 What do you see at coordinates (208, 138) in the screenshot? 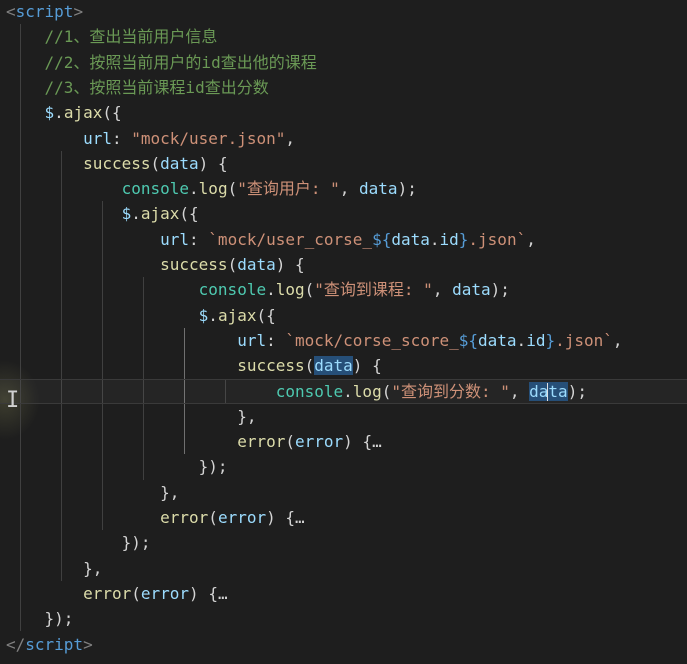
I see `code-token: "mock/user.json"` at bounding box center [208, 138].